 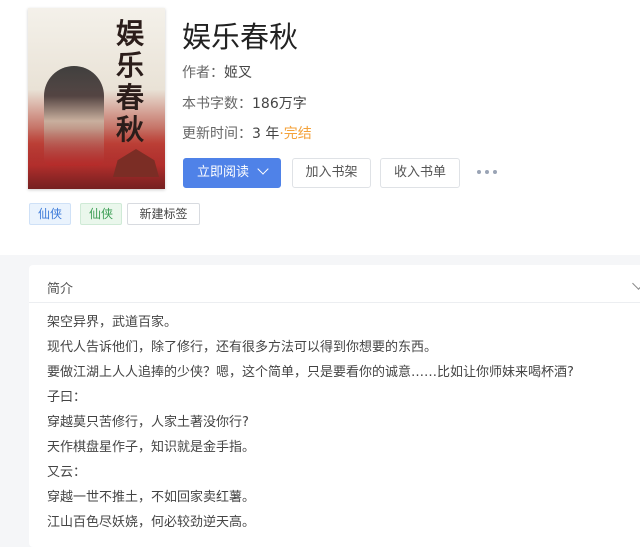 I want to click on intro-line: 天作棋盘星作子，知识就是金手指。, so click(x=151, y=447).